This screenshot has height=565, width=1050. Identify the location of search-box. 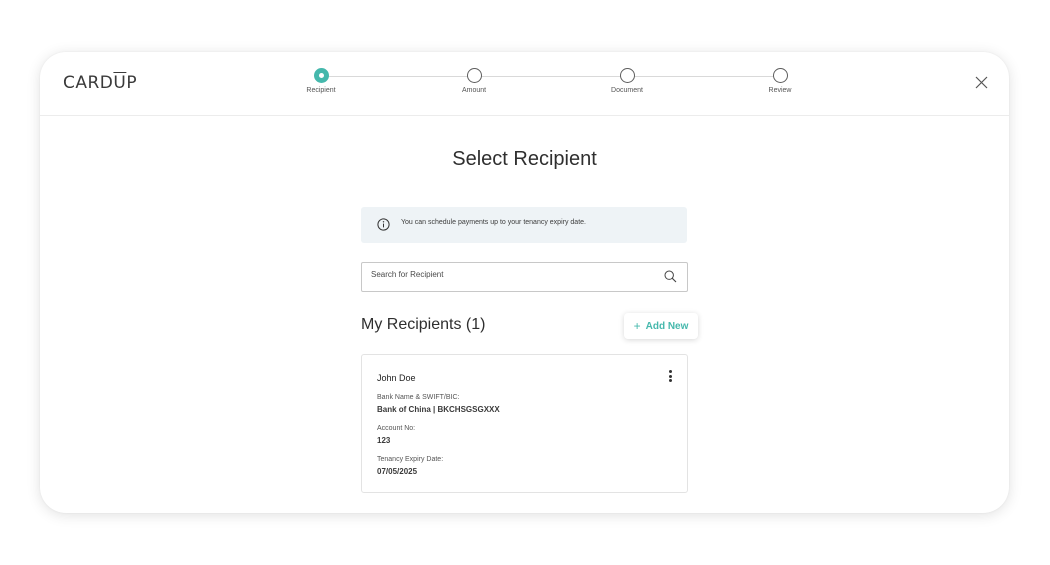
(524, 277).